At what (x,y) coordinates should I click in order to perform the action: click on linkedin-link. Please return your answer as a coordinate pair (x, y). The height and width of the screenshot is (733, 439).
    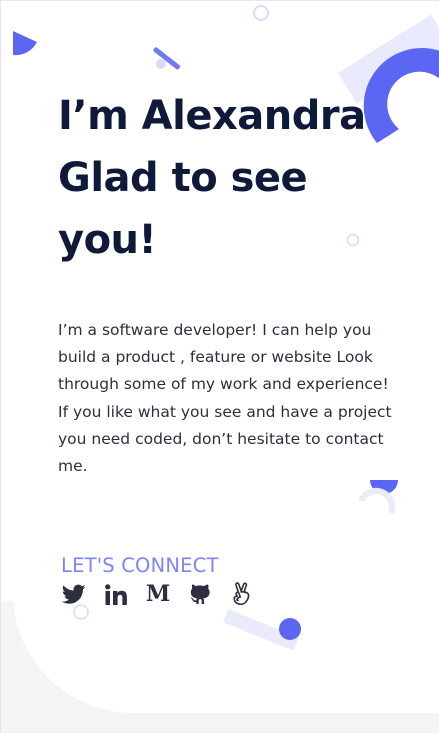
    Looking at the image, I should click on (116, 594).